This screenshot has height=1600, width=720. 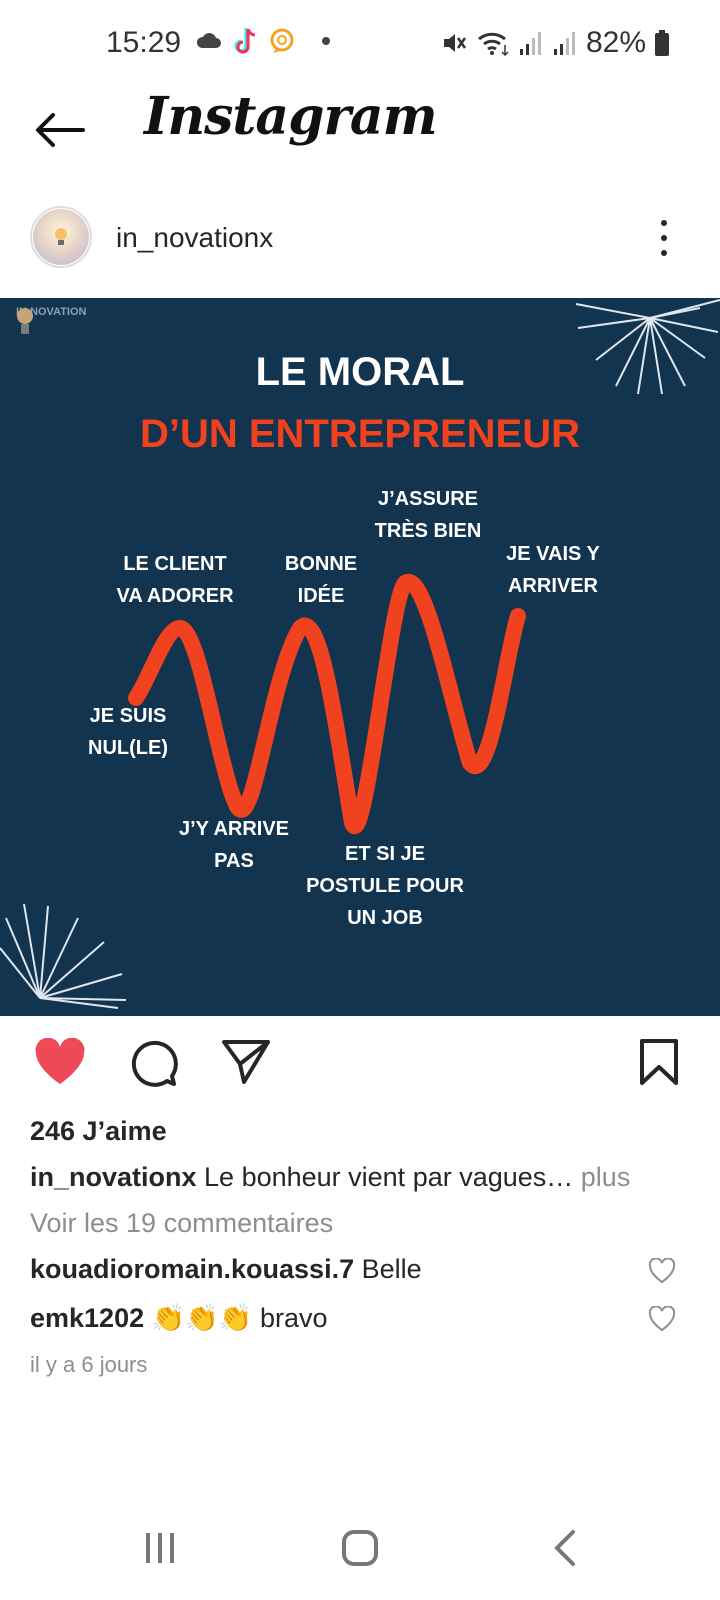 I want to click on home-icon, so click(x=360, y=1548).